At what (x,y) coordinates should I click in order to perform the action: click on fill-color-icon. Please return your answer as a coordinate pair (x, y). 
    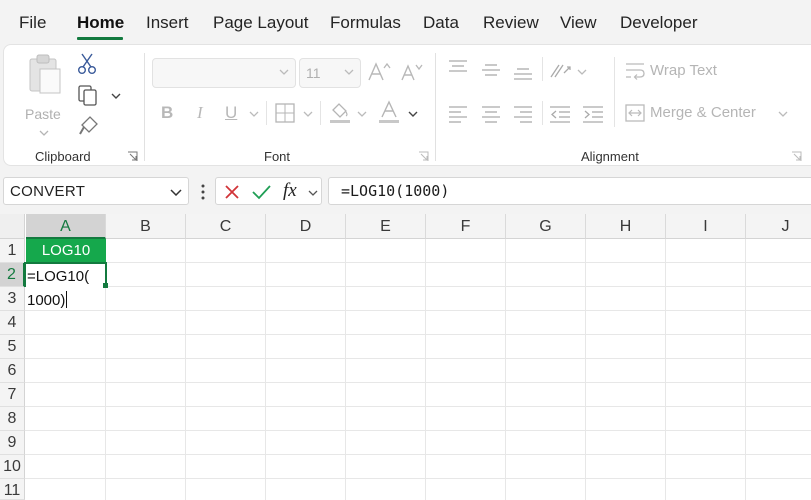
    Looking at the image, I should click on (340, 112).